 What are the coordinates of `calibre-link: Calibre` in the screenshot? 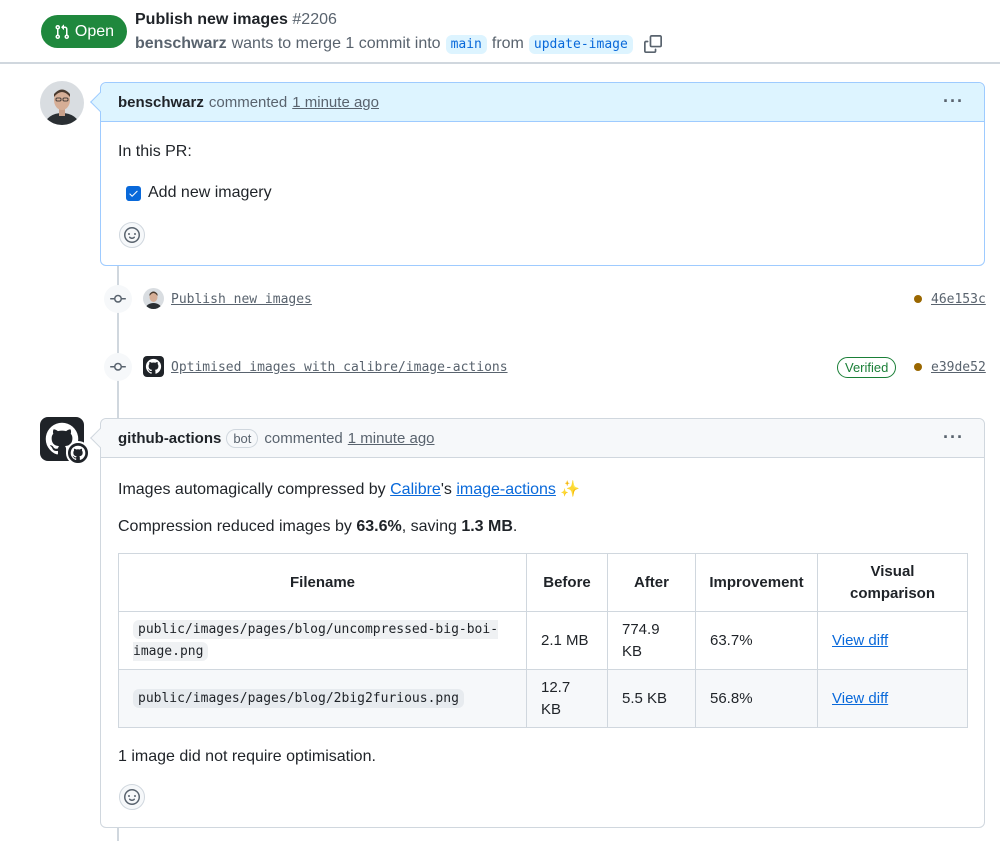 It's located at (415, 489).